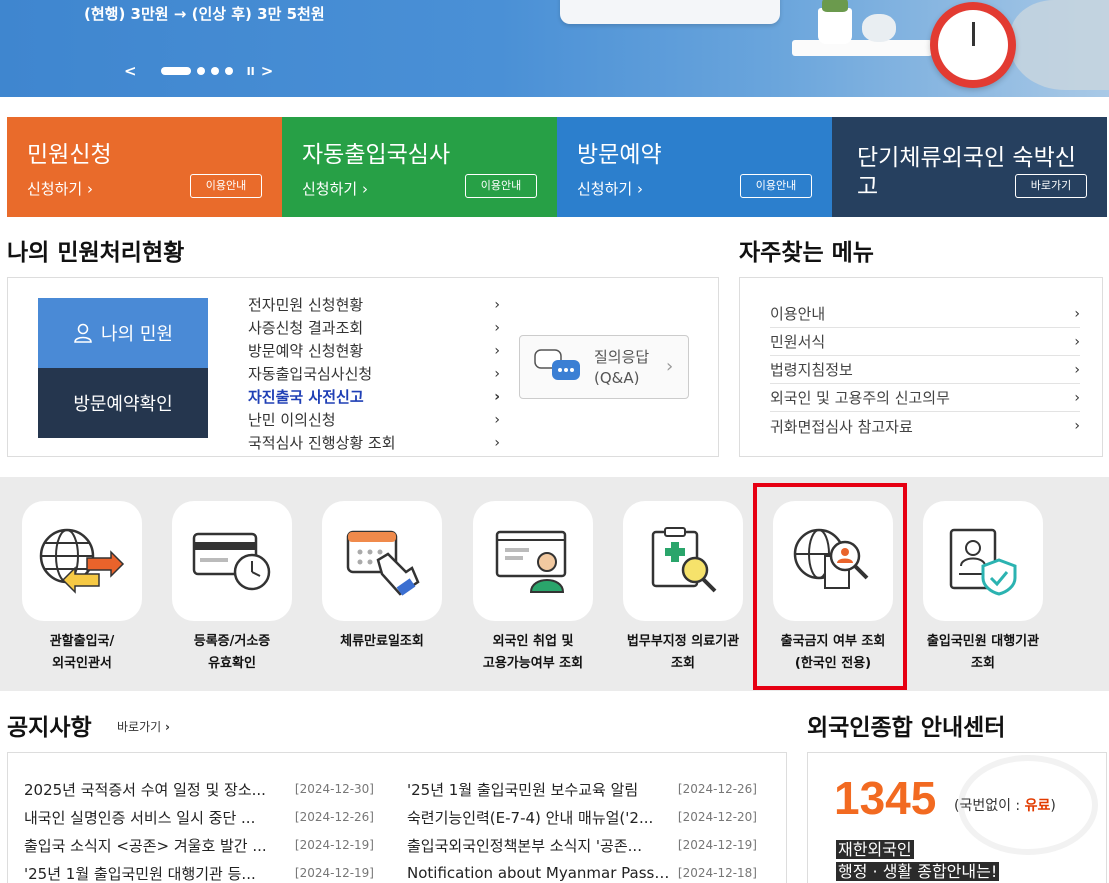 Image resolution: width=1109 pixels, height=883 pixels. I want to click on frequent-menu-item: 귀화면접심사 참고자료 ›, so click(925, 426).